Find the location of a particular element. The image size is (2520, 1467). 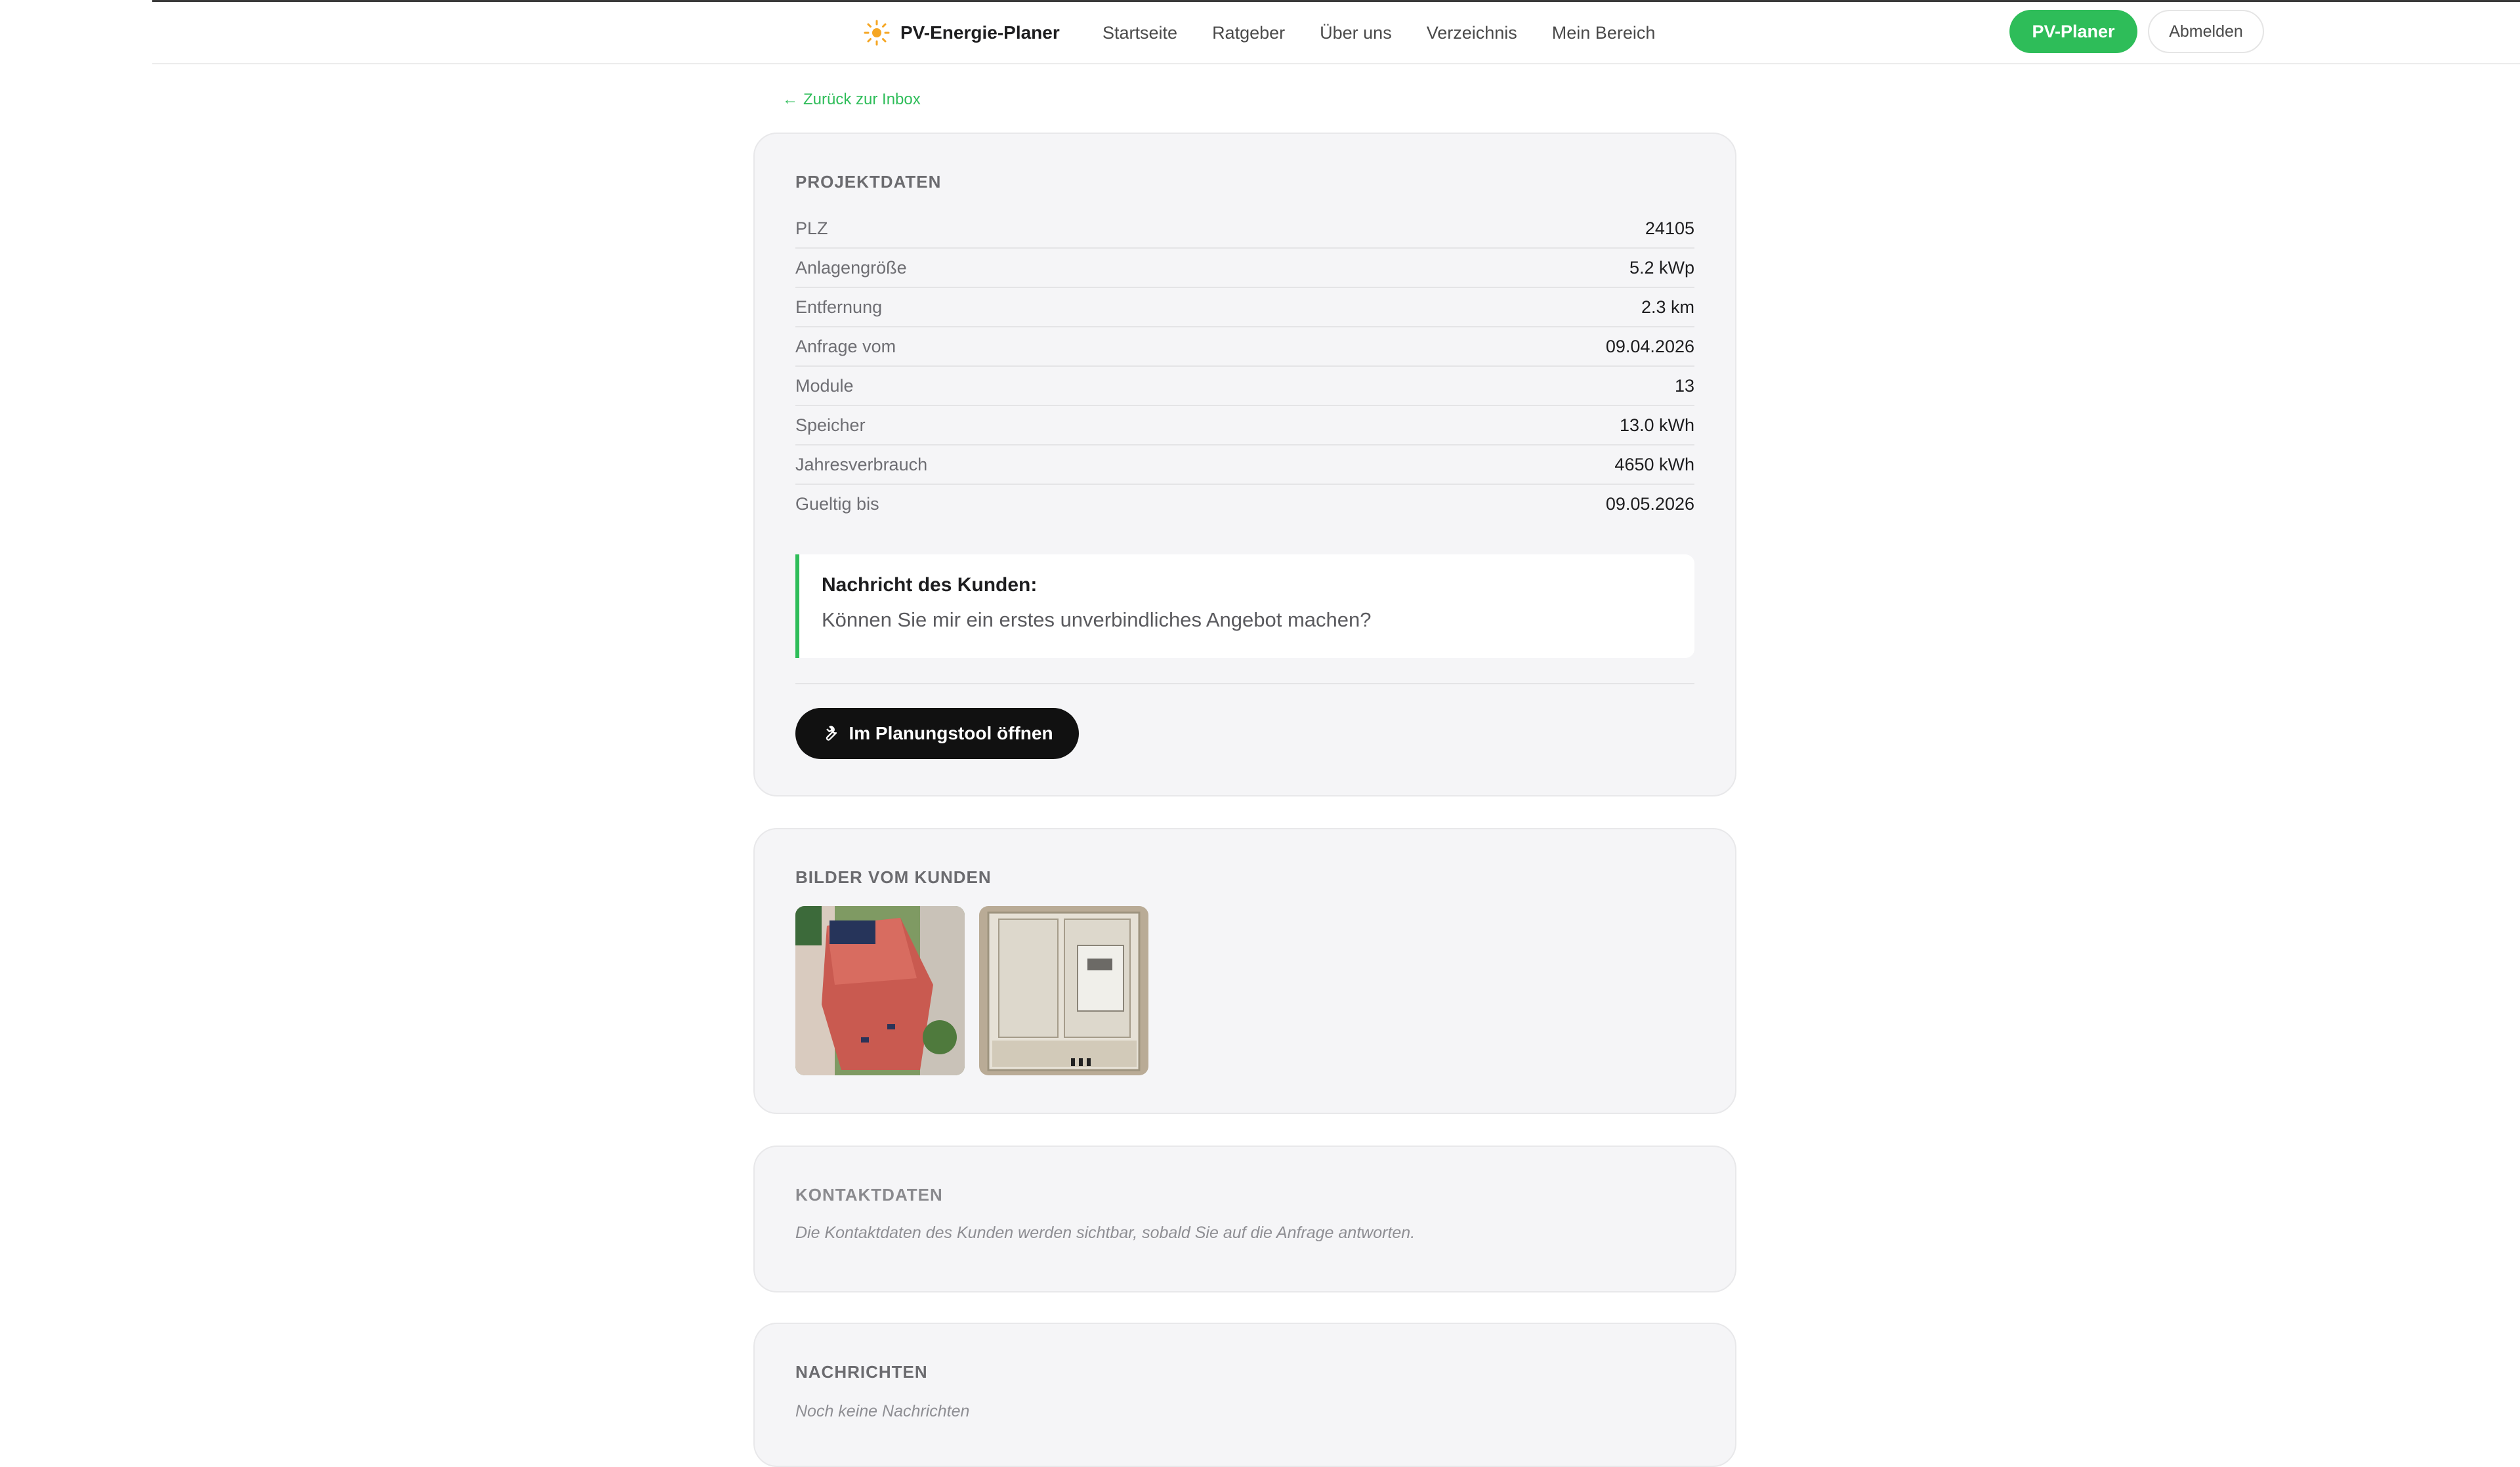

row-value: 24105 is located at coordinates (1669, 228).